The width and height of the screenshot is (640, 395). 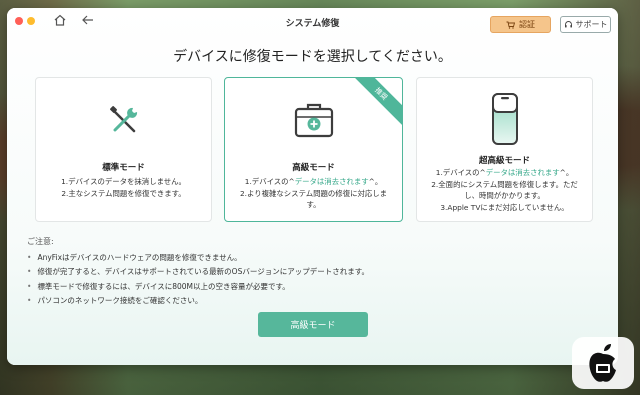 I want to click on support-button: サポート, so click(x=585, y=24).